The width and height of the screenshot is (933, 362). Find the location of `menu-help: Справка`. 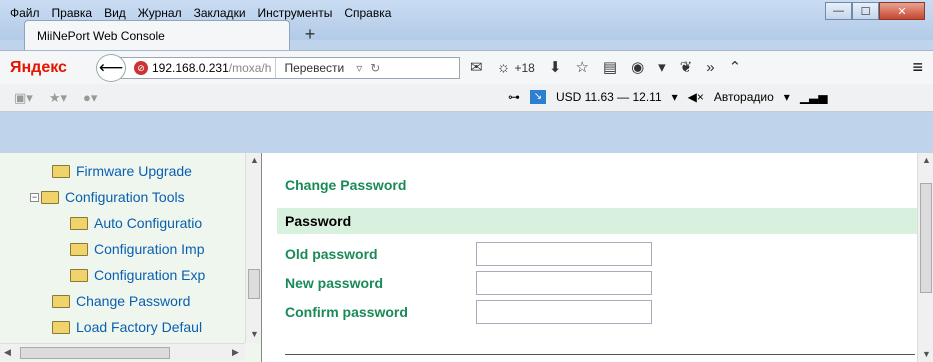

menu-help: Справка is located at coordinates (367, 13).